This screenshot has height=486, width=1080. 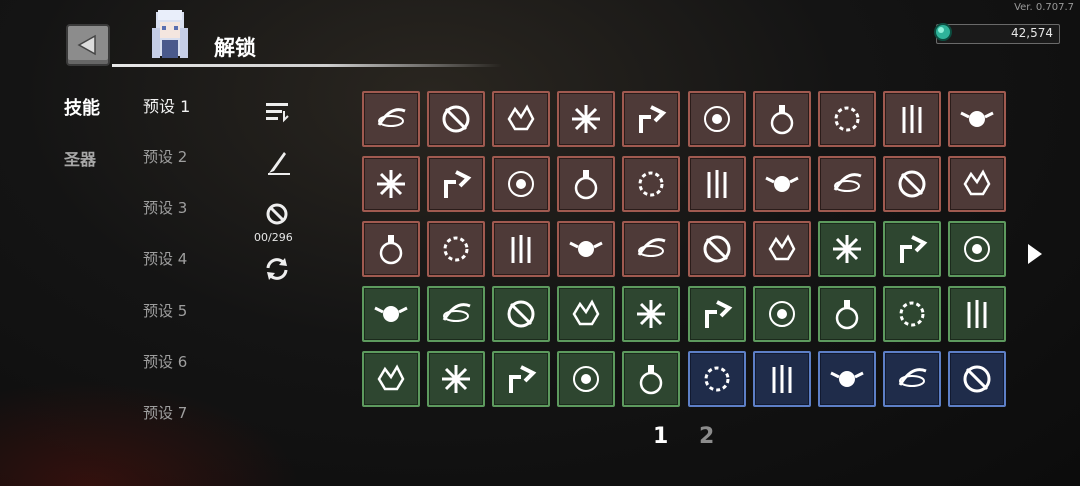 I want to click on pulse-wave-icon, so click(x=782, y=247).